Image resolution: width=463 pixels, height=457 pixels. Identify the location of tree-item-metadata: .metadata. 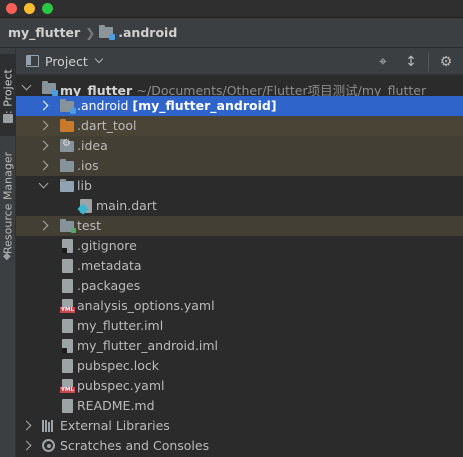
(239, 266).